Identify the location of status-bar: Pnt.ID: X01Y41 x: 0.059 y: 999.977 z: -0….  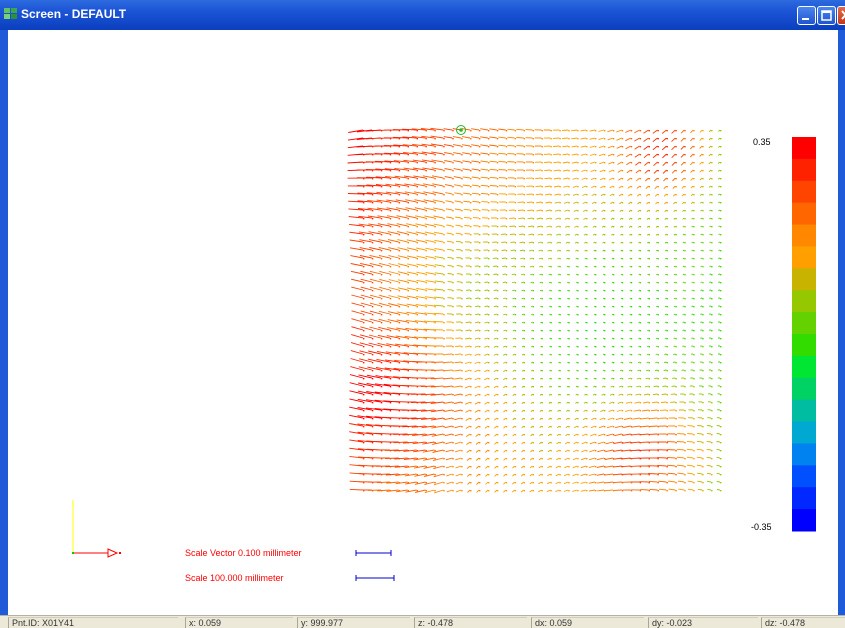
(422, 621).